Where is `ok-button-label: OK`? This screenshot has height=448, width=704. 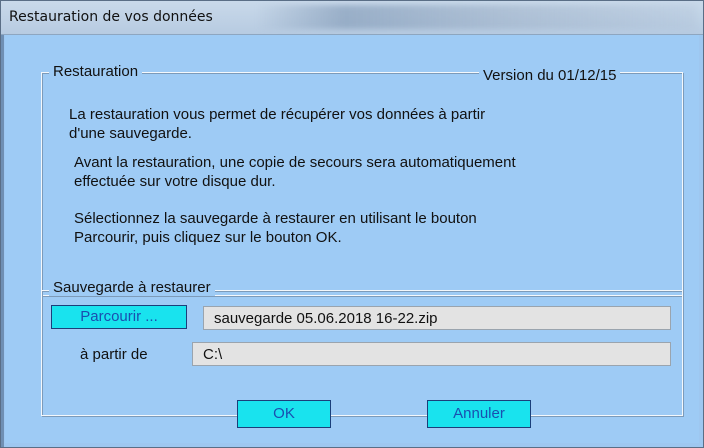
ok-button-label: OK is located at coordinates (284, 413).